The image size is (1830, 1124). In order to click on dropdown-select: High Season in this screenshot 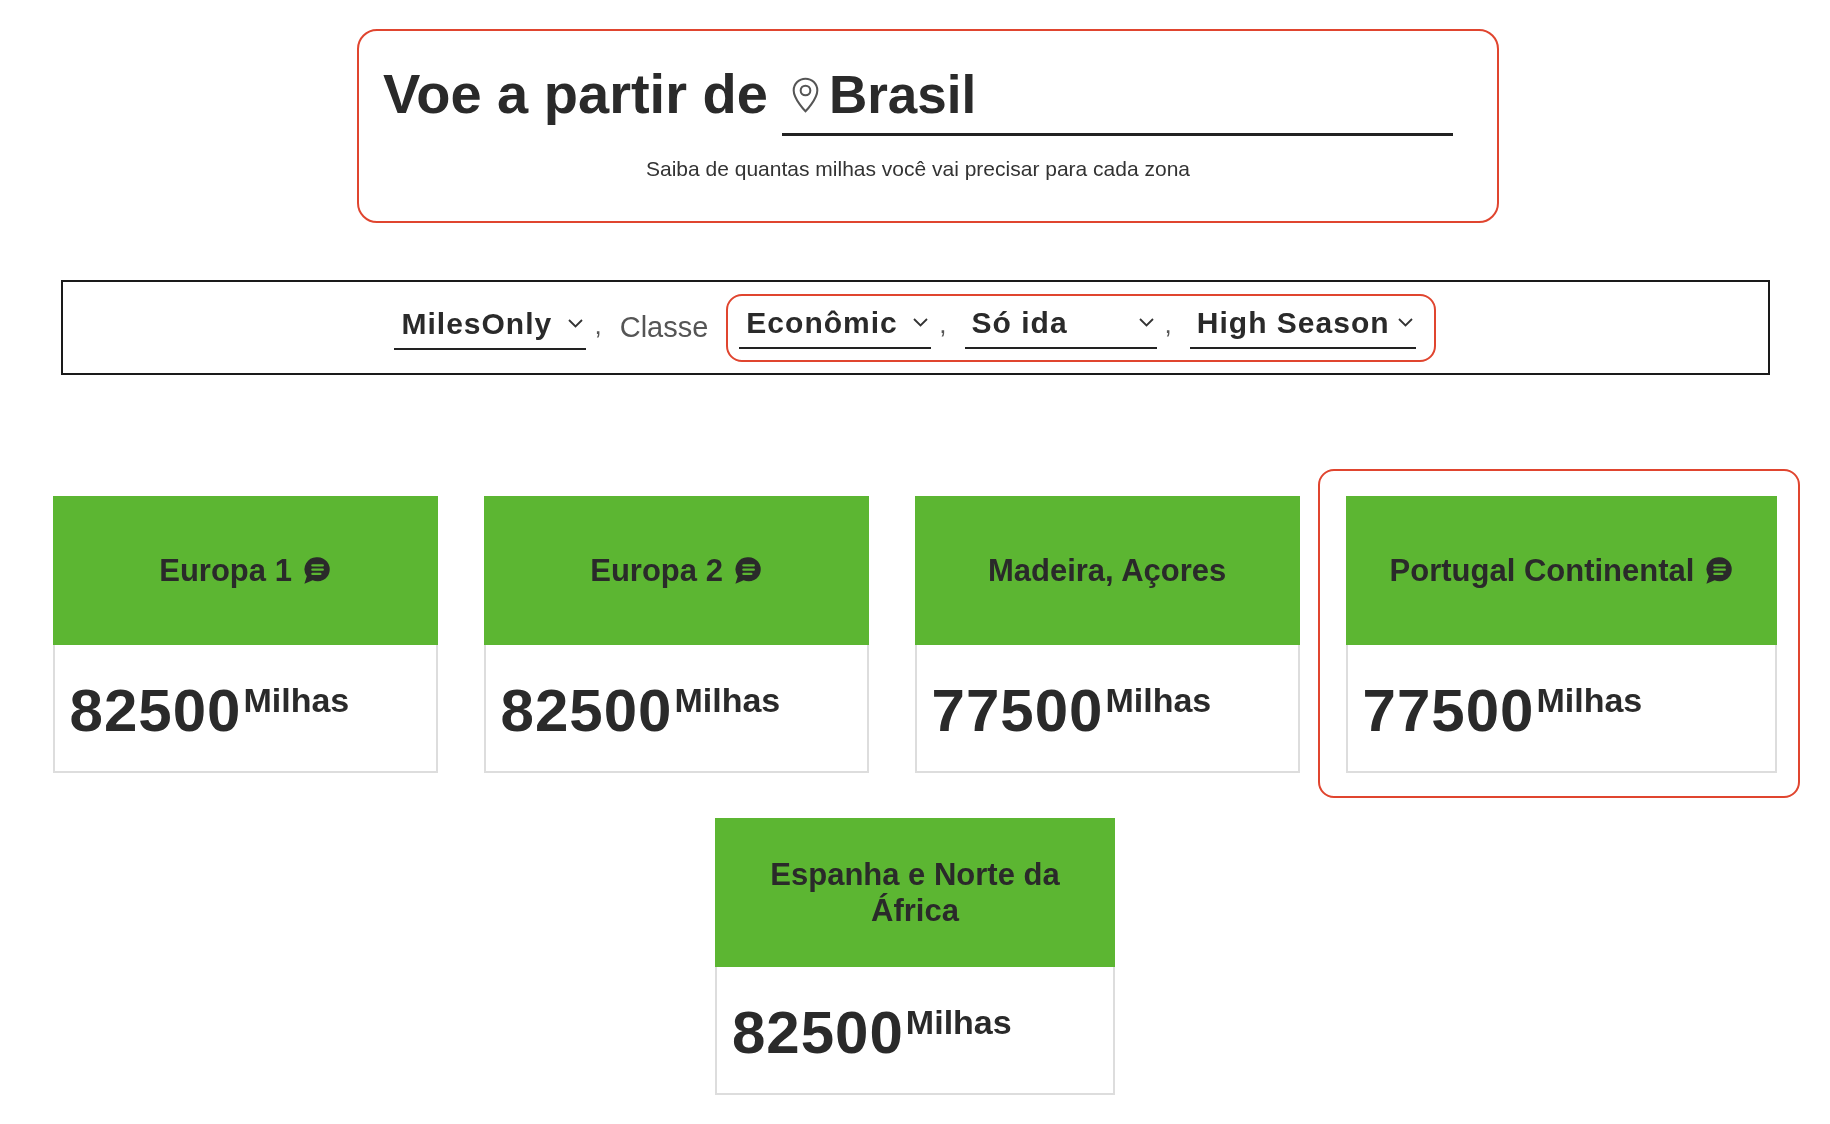, I will do `click(1302, 326)`.